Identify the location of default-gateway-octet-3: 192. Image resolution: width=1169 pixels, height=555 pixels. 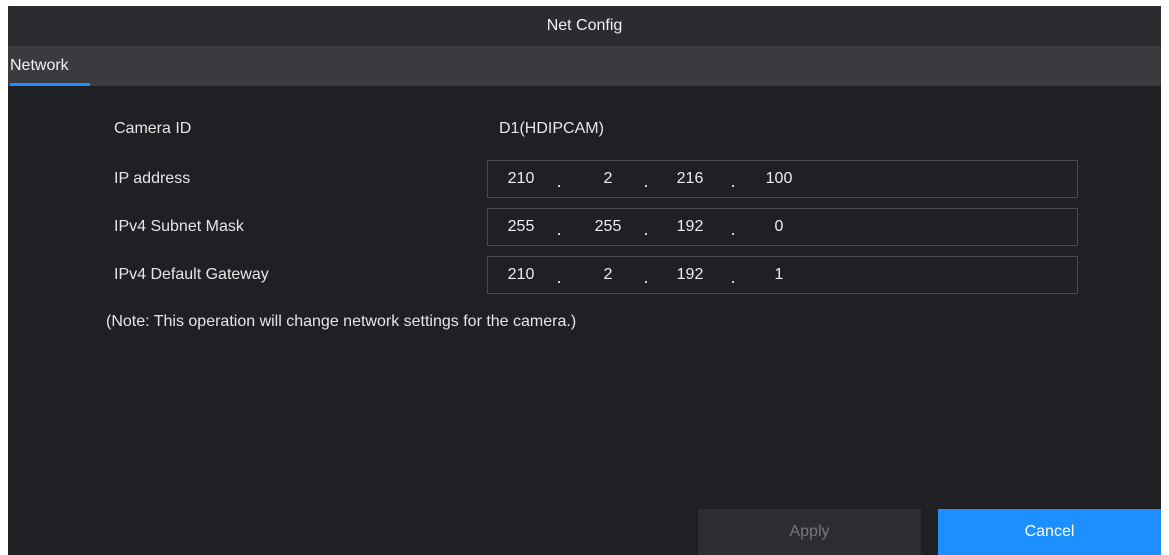
(690, 275).